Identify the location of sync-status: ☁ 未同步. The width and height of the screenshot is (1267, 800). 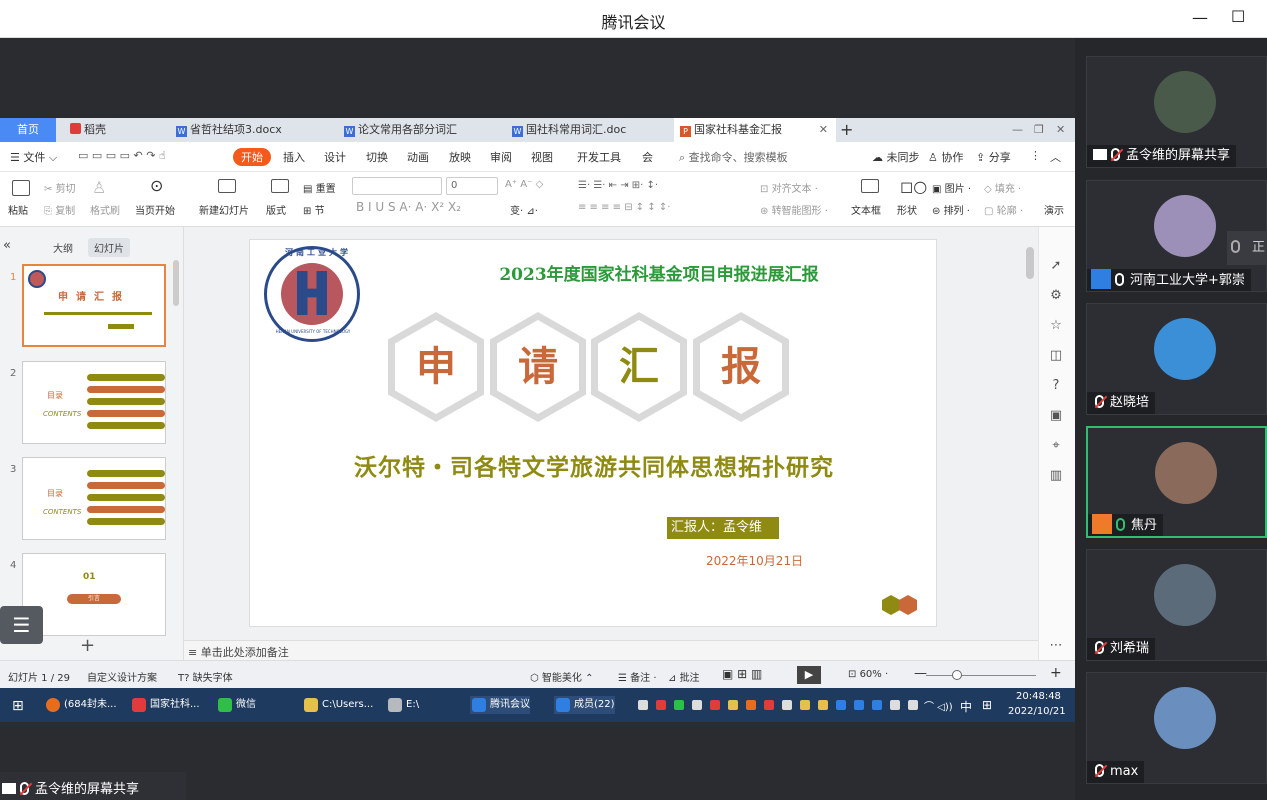
(896, 157).